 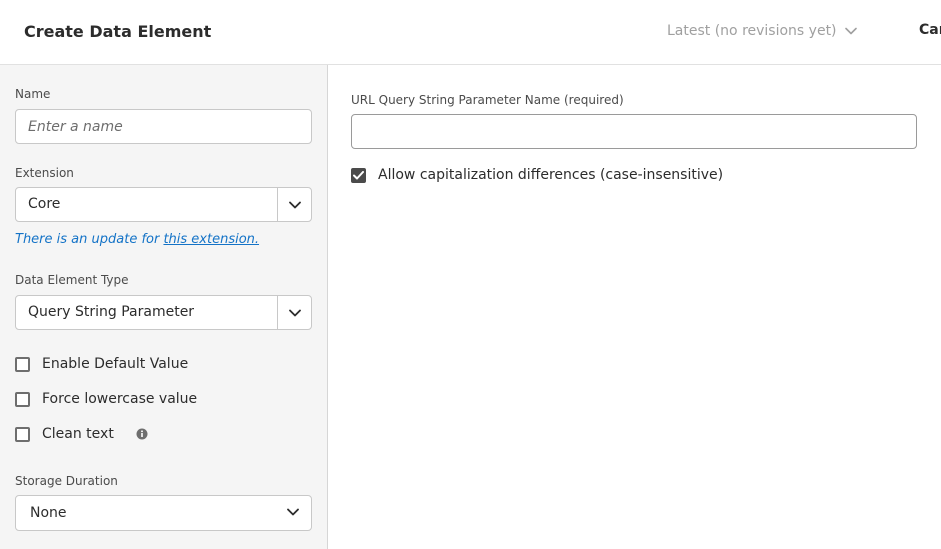 What do you see at coordinates (22, 364) in the screenshot?
I see `enable-default-value-checkbox` at bounding box center [22, 364].